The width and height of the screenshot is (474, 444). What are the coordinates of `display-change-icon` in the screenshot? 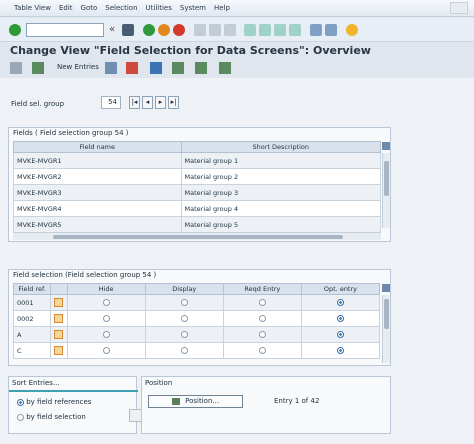 It's located at (16, 68).